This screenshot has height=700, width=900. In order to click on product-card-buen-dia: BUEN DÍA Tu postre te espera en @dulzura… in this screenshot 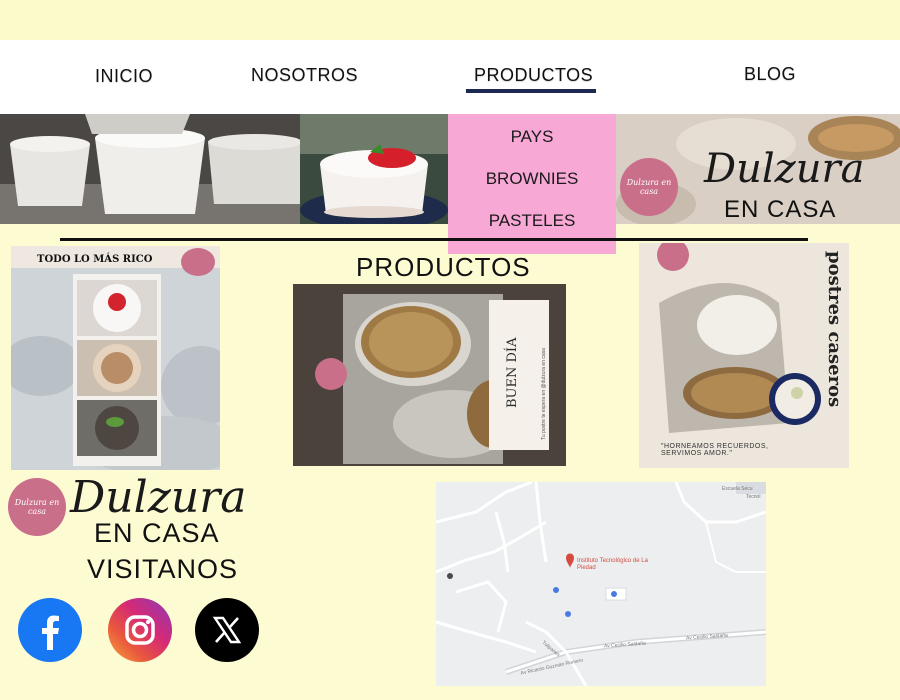, I will do `click(429, 375)`.